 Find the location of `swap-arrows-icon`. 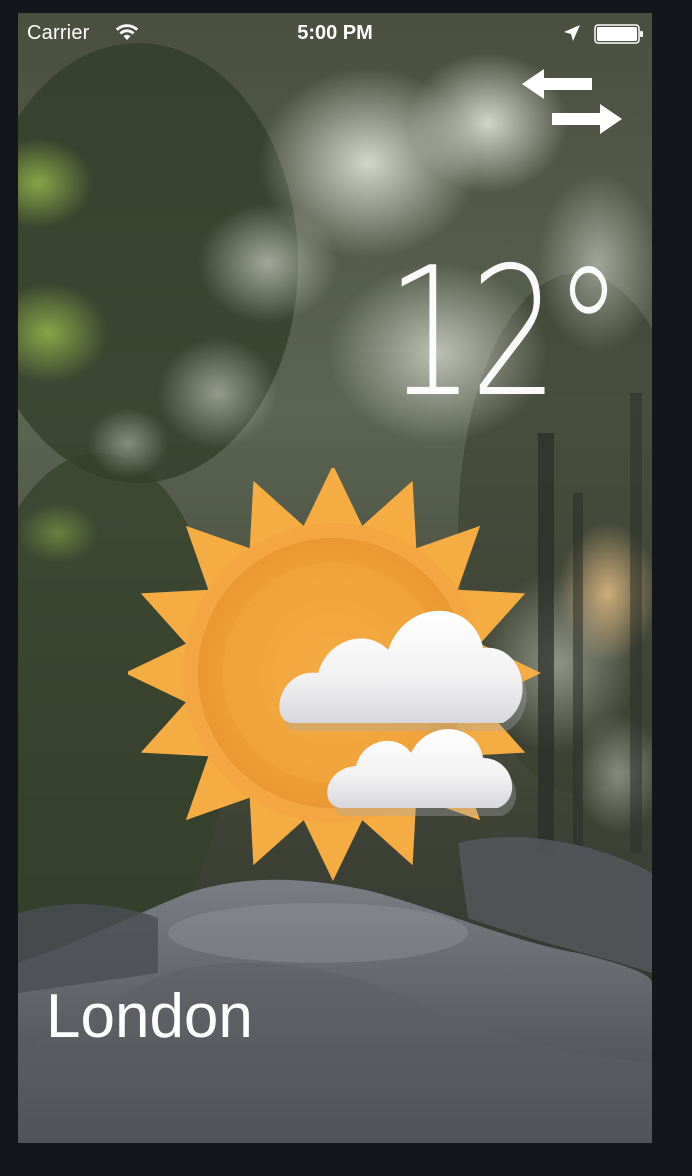

swap-arrows-icon is located at coordinates (572, 101).